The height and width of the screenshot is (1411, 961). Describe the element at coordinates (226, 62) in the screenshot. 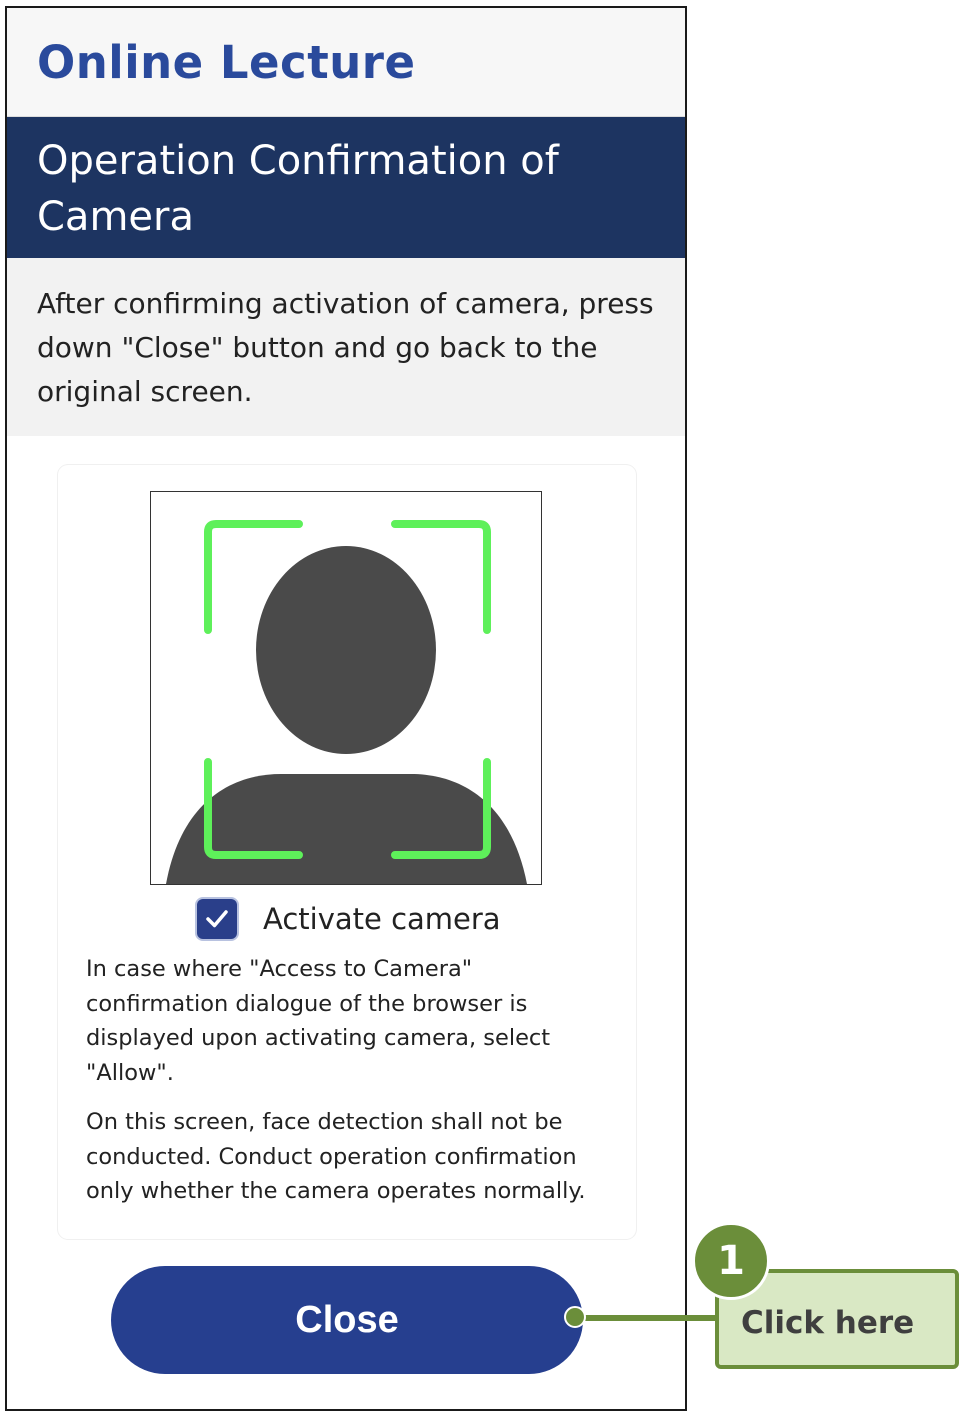

I see `app-title: Online Lecture` at that location.